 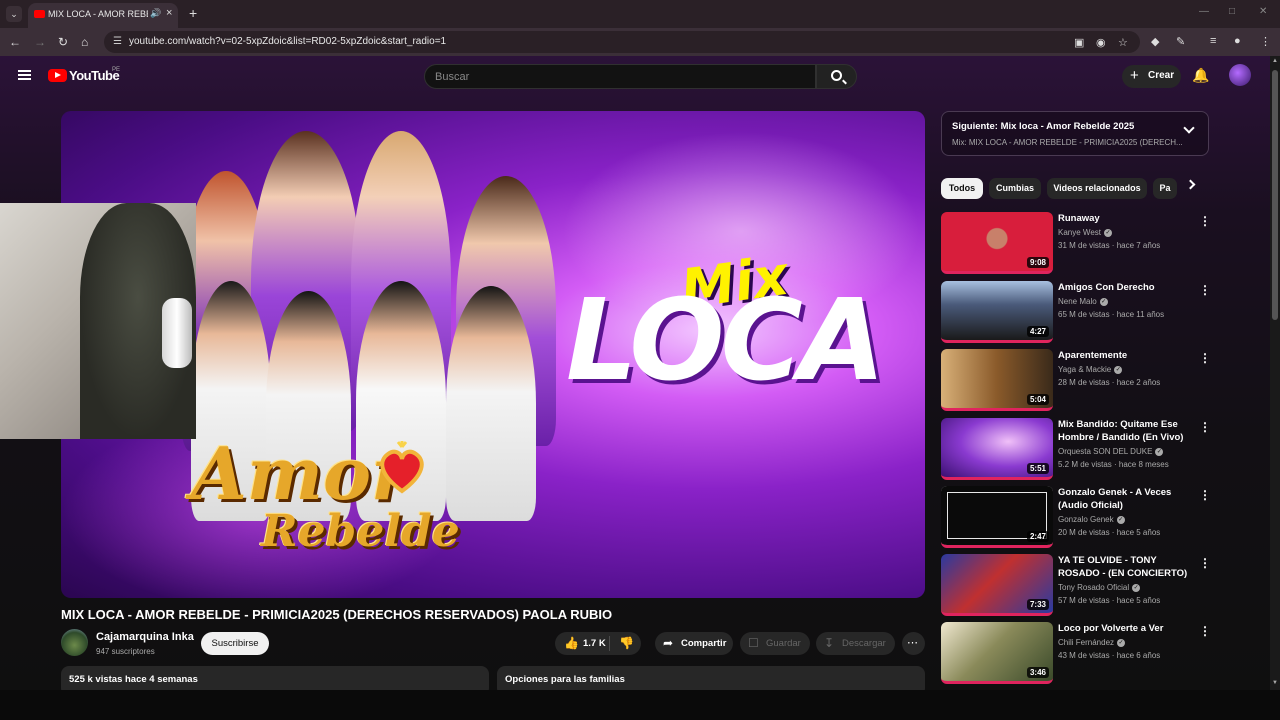 What do you see at coordinates (1275, 195) in the screenshot?
I see `scrollbar-thumb` at bounding box center [1275, 195].